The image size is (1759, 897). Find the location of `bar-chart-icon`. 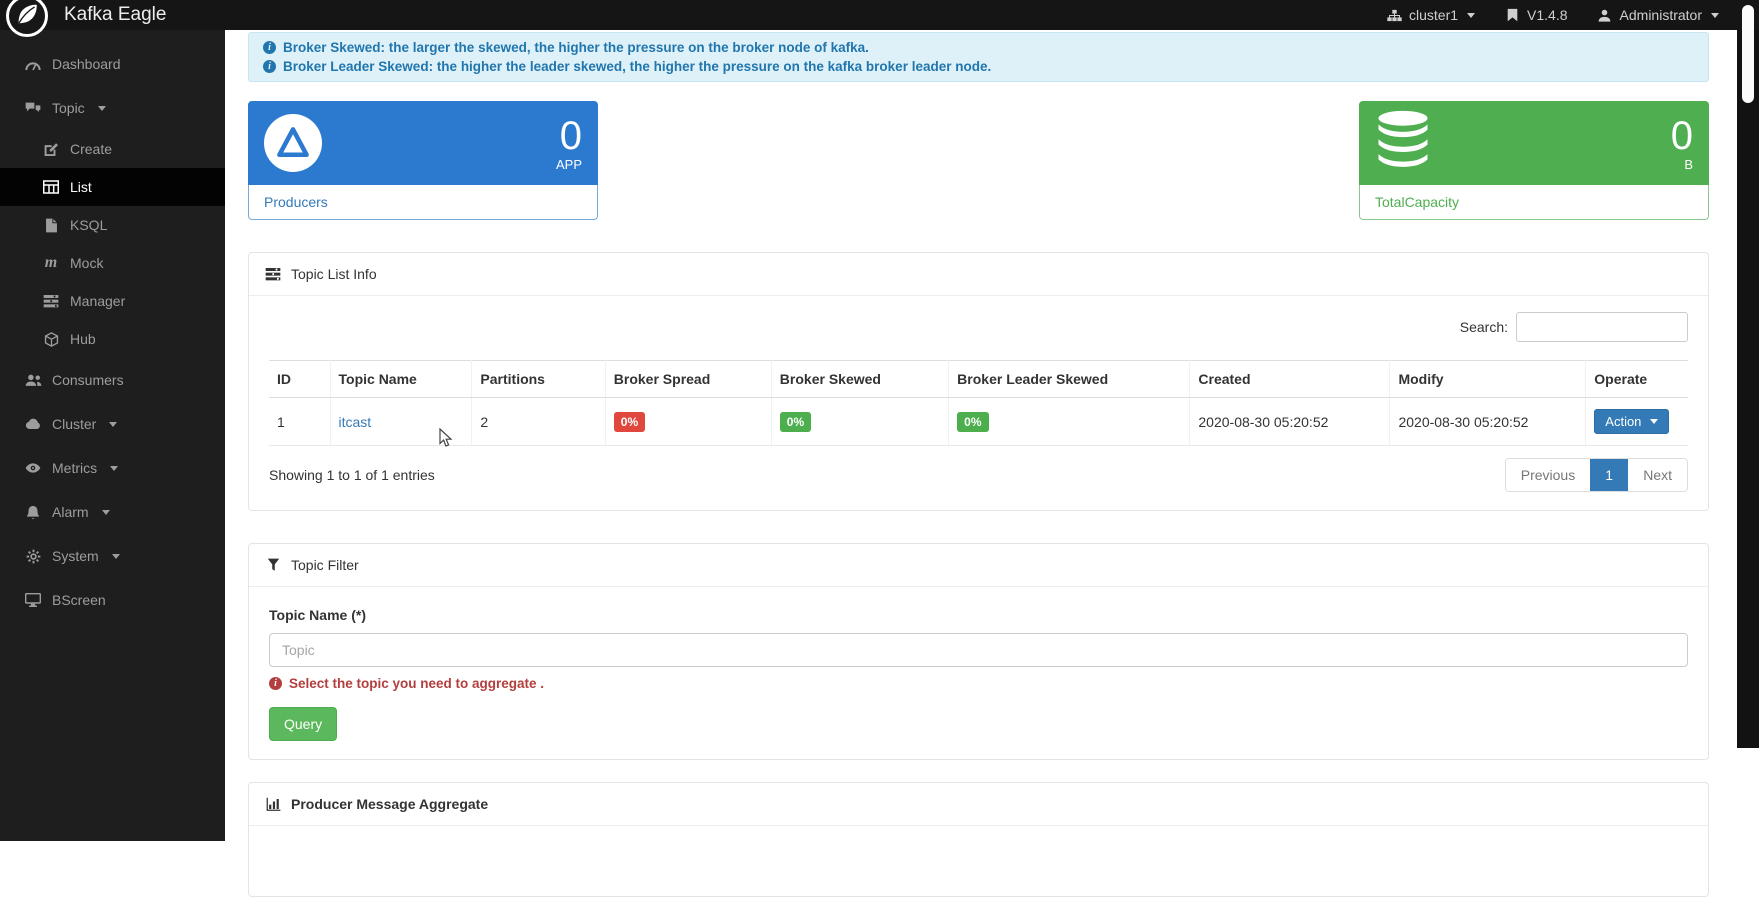

bar-chart-icon is located at coordinates (273, 804).